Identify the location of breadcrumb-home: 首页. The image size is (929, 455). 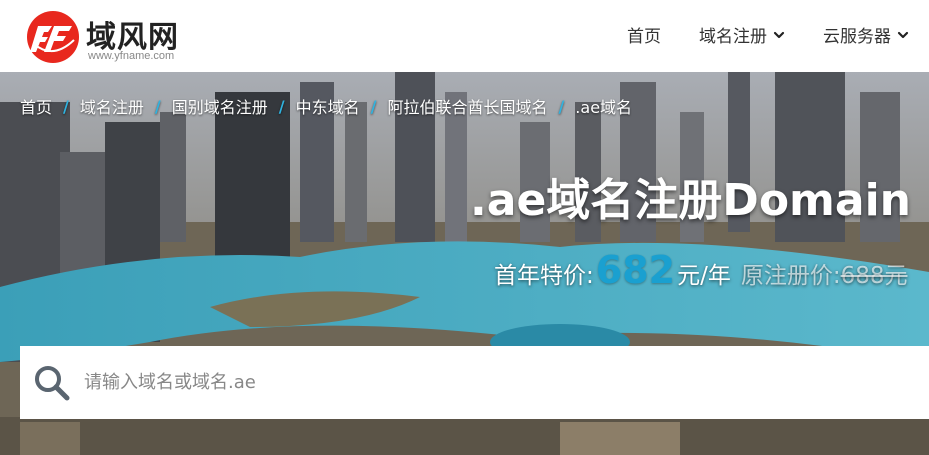
(36, 106).